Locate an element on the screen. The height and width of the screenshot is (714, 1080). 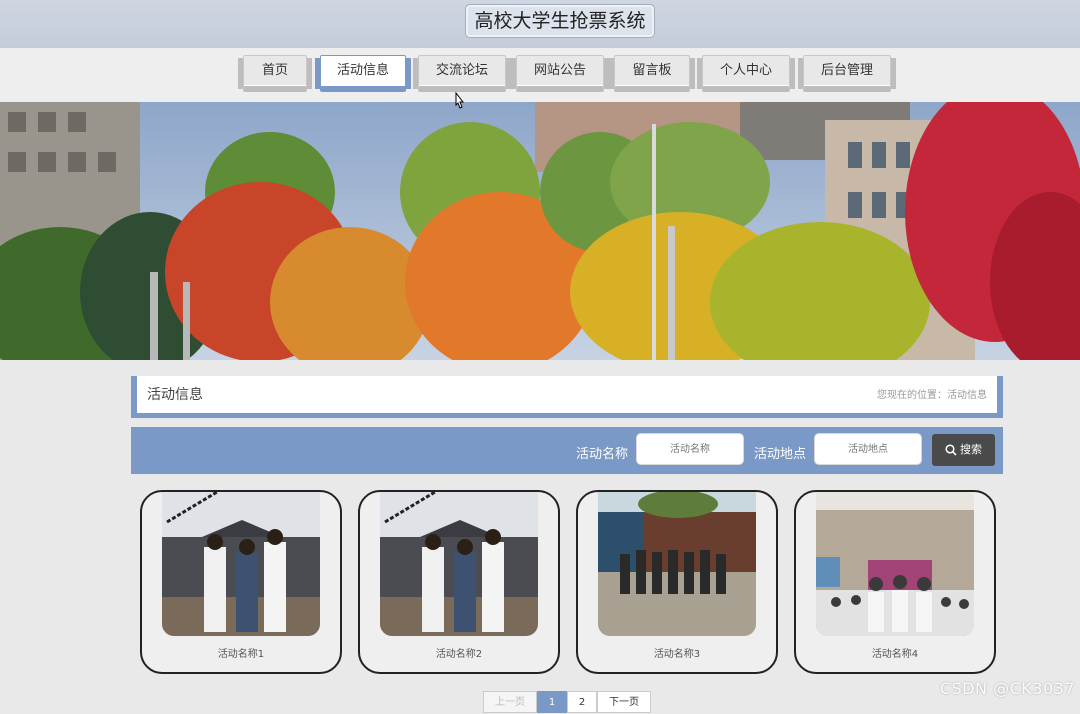
activity-card: 活动名称2 is located at coordinates (459, 582).